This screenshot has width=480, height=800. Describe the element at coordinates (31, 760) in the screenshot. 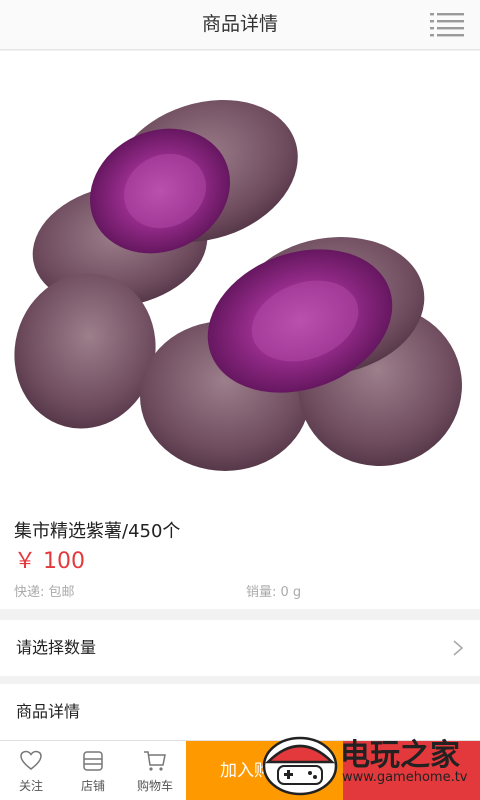

I see `heart-icon` at that location.